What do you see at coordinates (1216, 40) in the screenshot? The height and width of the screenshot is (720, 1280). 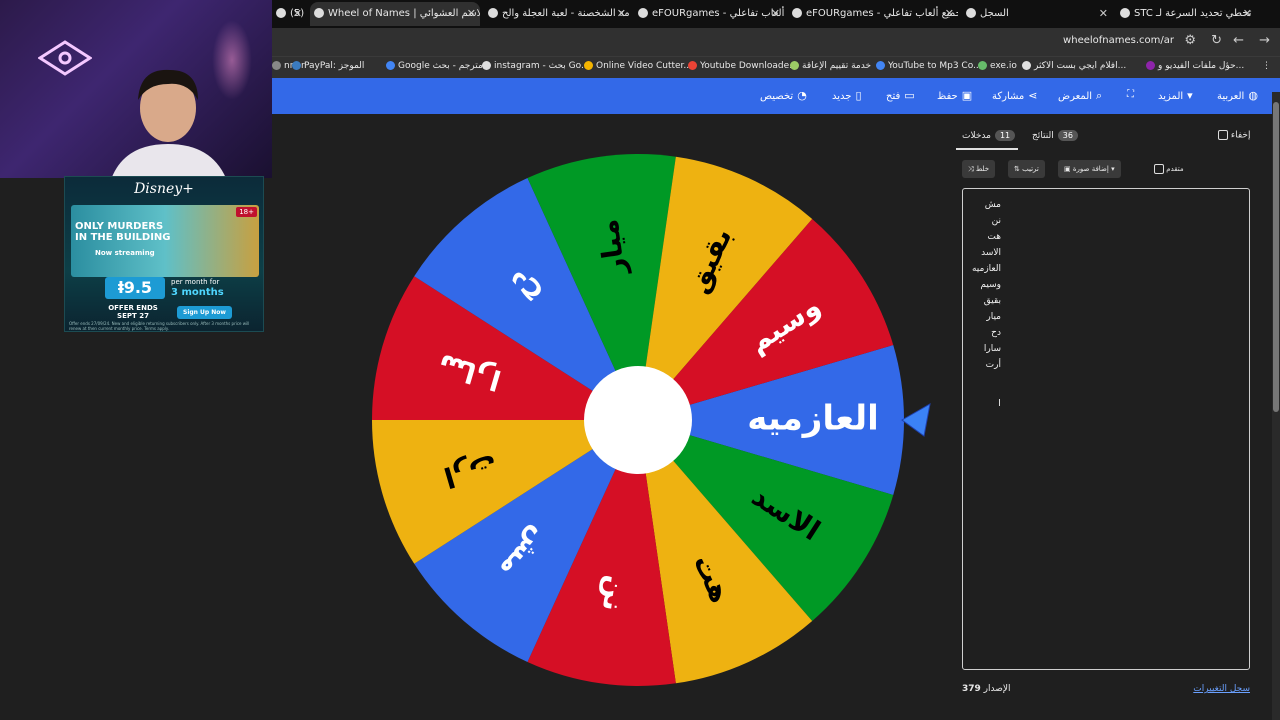 I see `reload-icon: ↻` at bounding box center [1216, 40].